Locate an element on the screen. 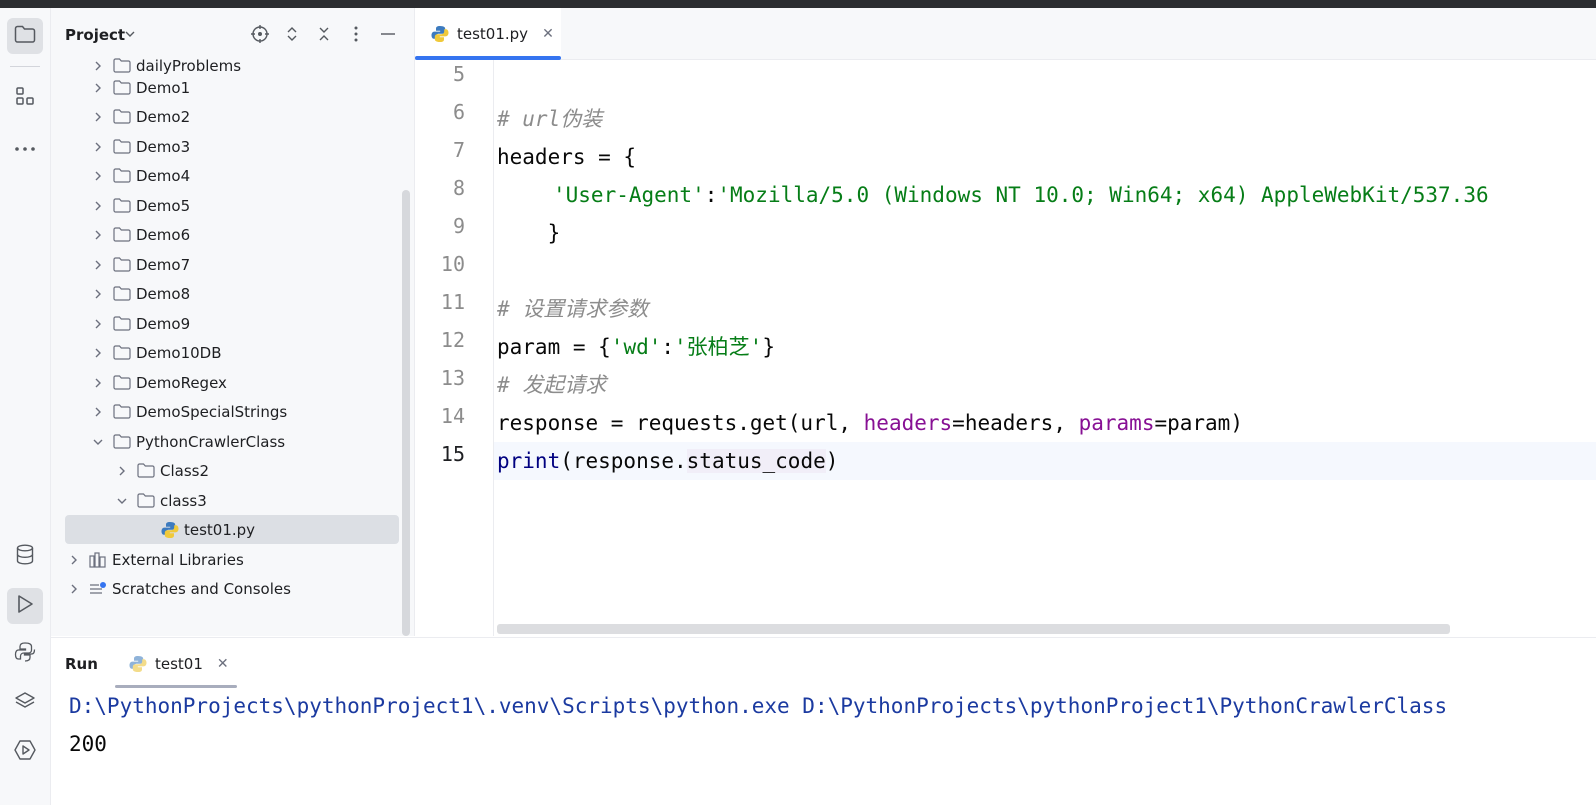 Image resolution: width=1596 pixels, height=806 pixels. tree-item-demo10db: Demo10DB is located at coordinates (232, 352).